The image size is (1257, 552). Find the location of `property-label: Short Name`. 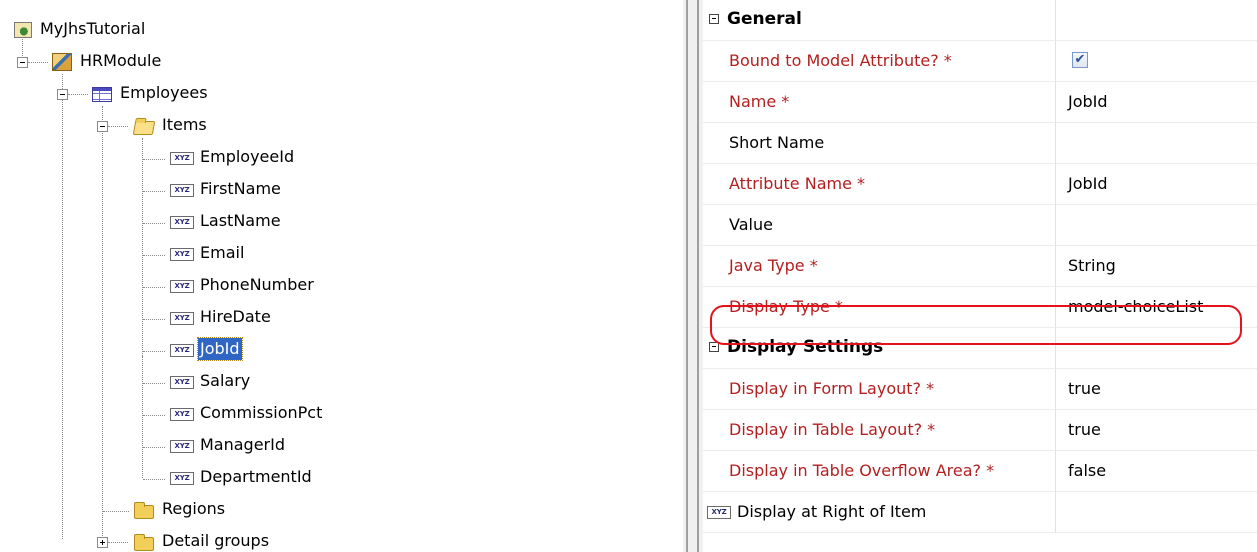

property-label: Short Name is located at coordinates (777, 142).